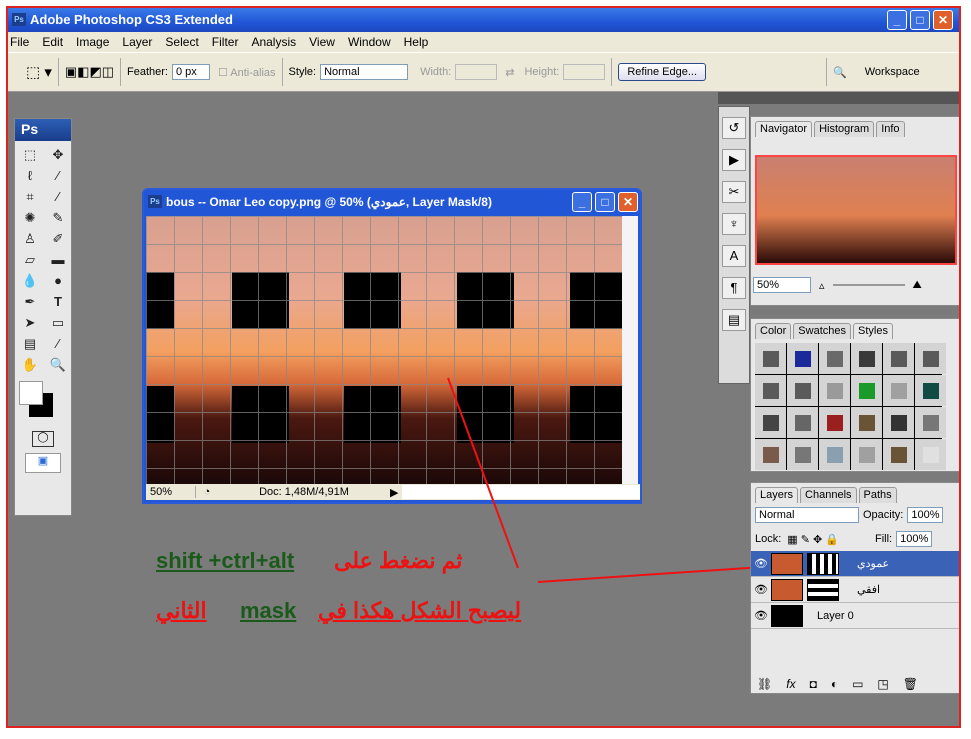 This screenshot has width=971, height=739. Describe the element at coordinates (917, 285) in the screenshot. I see `zoom-in-icon: ⛰` at that location.